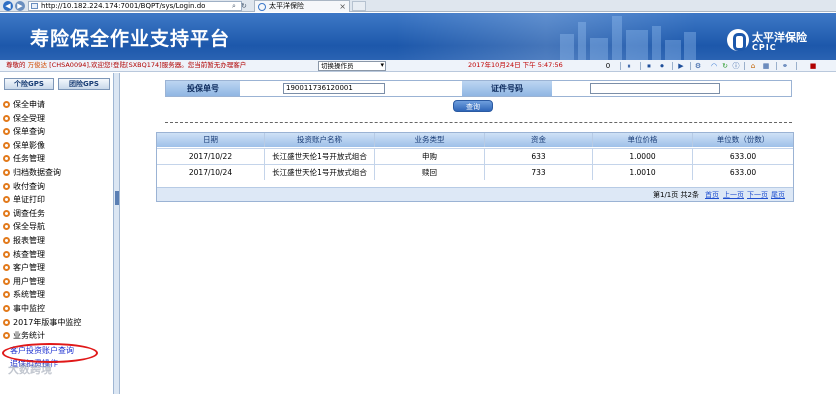 The height and width of the screenshot is (394, 836). I want to click on page-info: 第1/1页 共2条, so click(676, 195).